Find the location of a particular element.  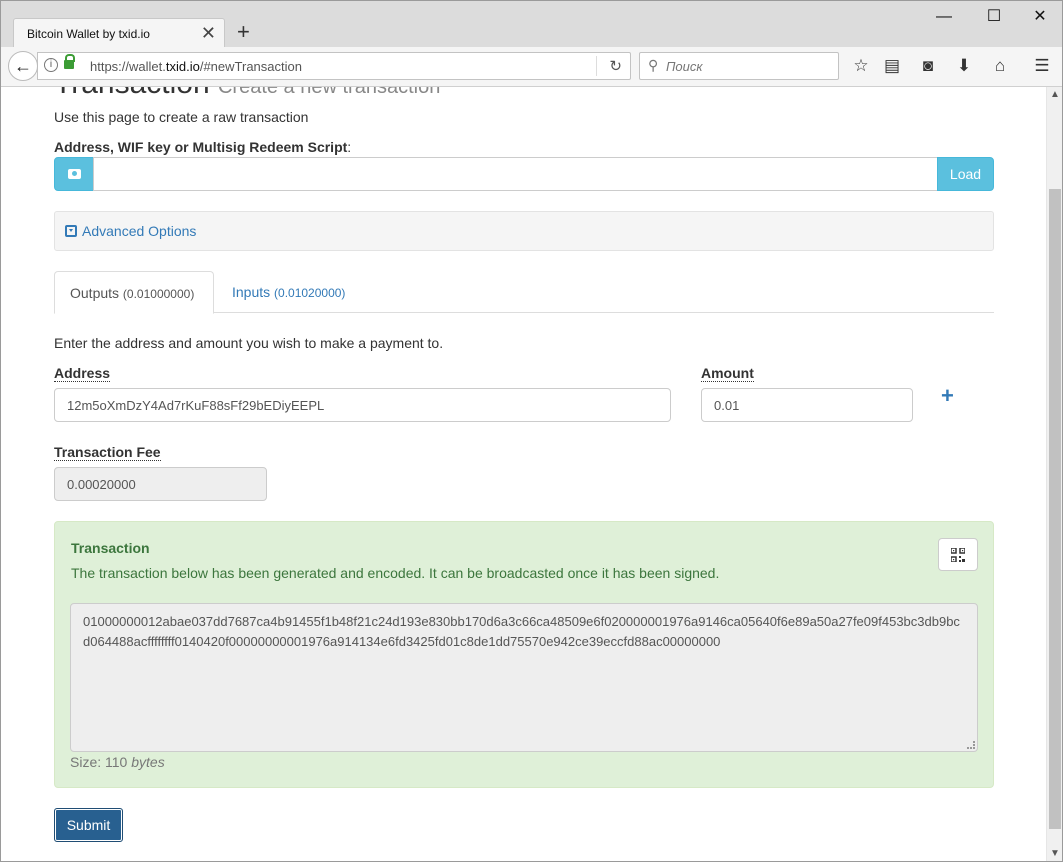

inputs-total: (0.01020000) is located at coordinates (310, 293).